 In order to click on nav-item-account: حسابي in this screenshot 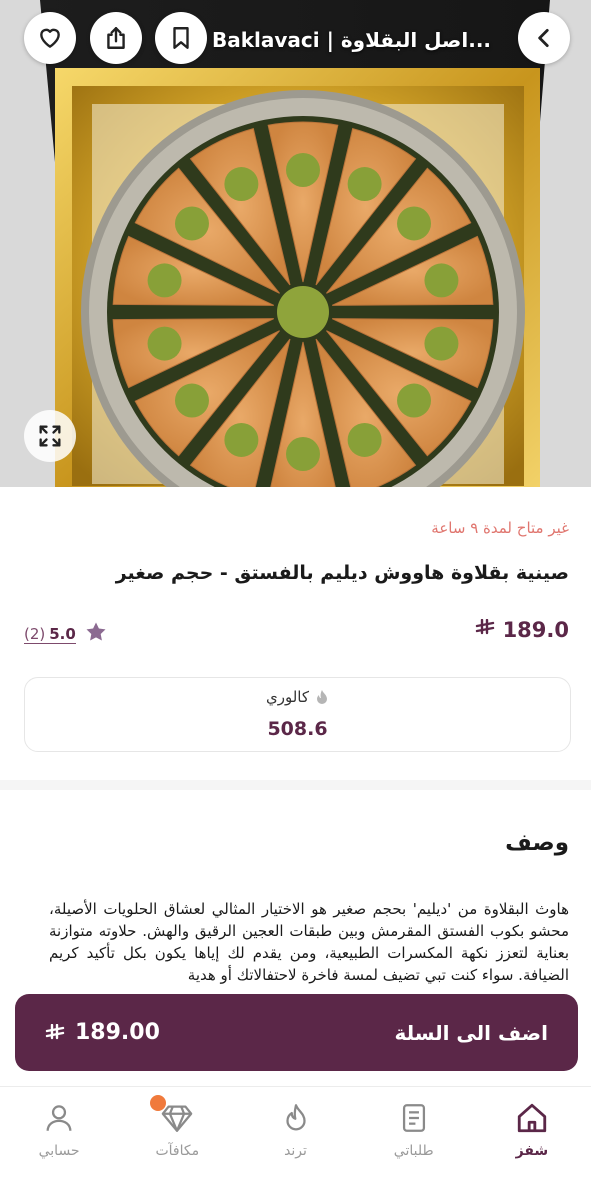, I will do `click(59, 1143)`.